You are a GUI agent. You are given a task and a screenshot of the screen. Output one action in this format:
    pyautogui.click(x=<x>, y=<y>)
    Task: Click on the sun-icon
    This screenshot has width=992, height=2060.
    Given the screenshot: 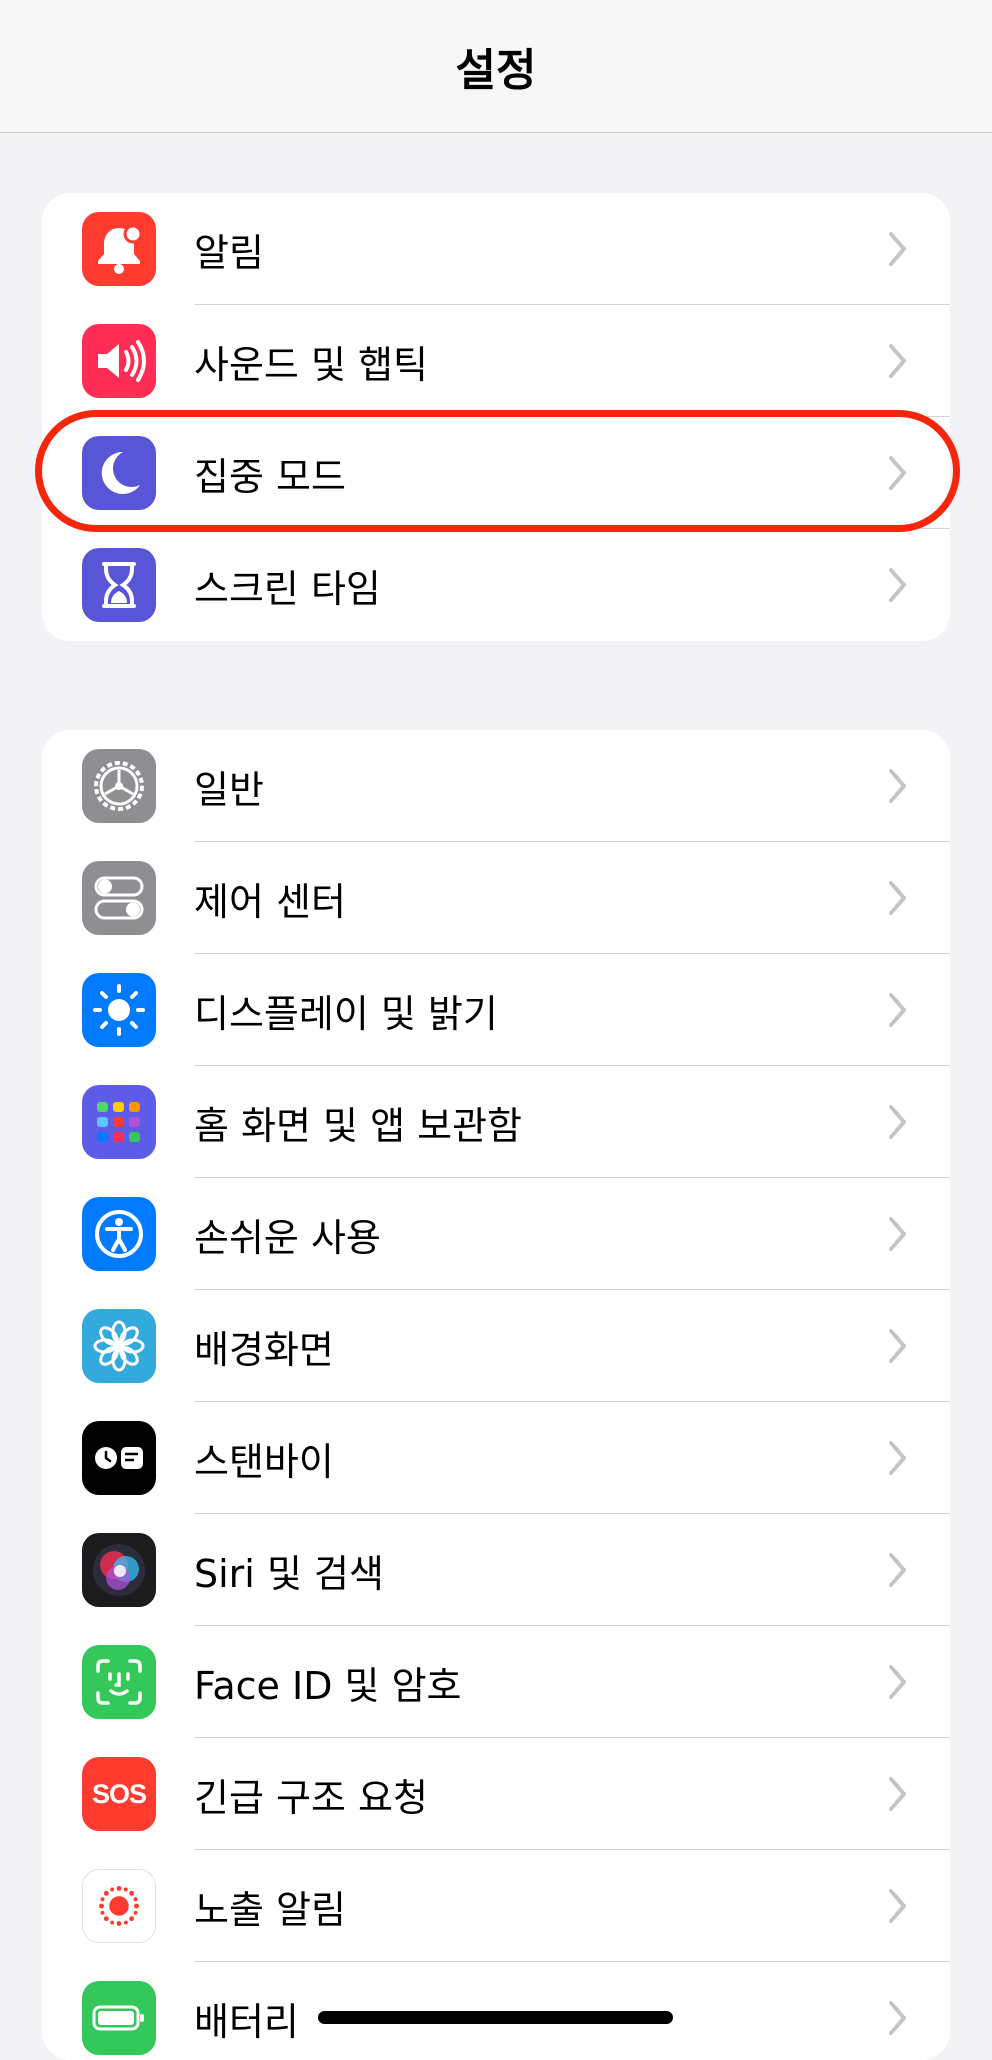 What is the action you would take?
    pyautogui.click(x=119, y=1010)
    